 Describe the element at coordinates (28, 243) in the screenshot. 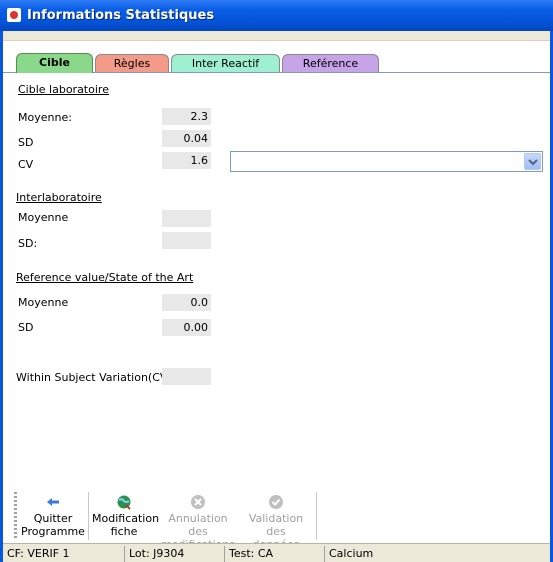

I see `inter-sd-label: SD:` at that location.